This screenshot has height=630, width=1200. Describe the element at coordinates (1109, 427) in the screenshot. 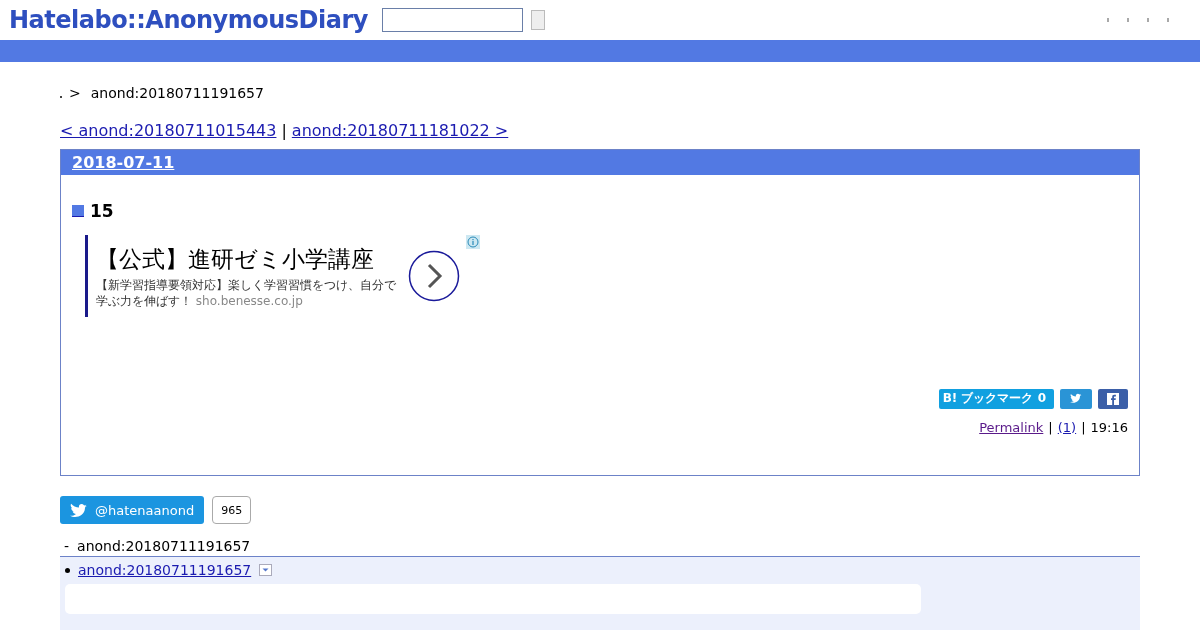

I see `entry-time: 19:16` at that location.